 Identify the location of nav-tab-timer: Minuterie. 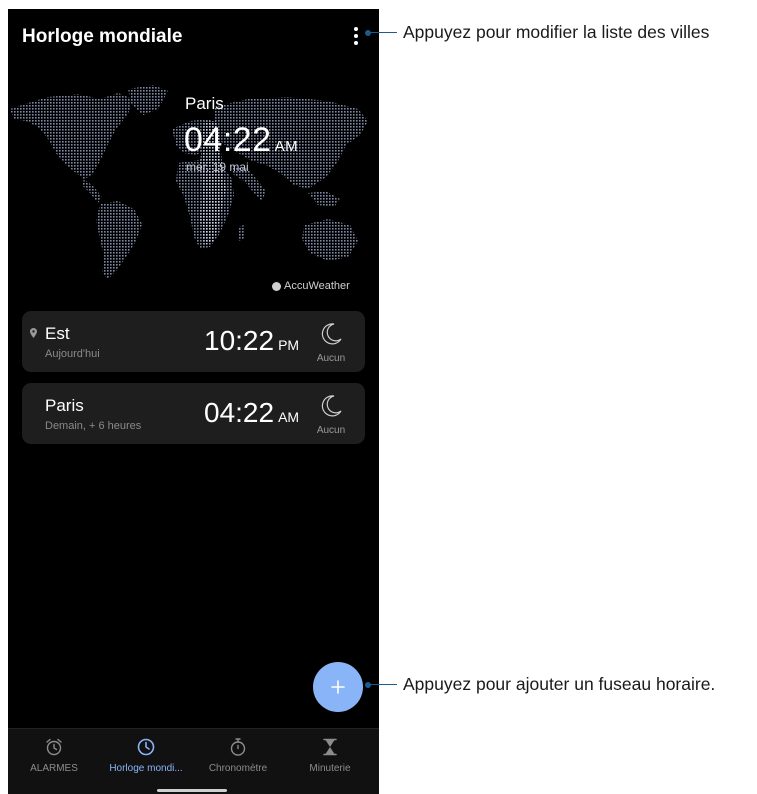
(330, 755).